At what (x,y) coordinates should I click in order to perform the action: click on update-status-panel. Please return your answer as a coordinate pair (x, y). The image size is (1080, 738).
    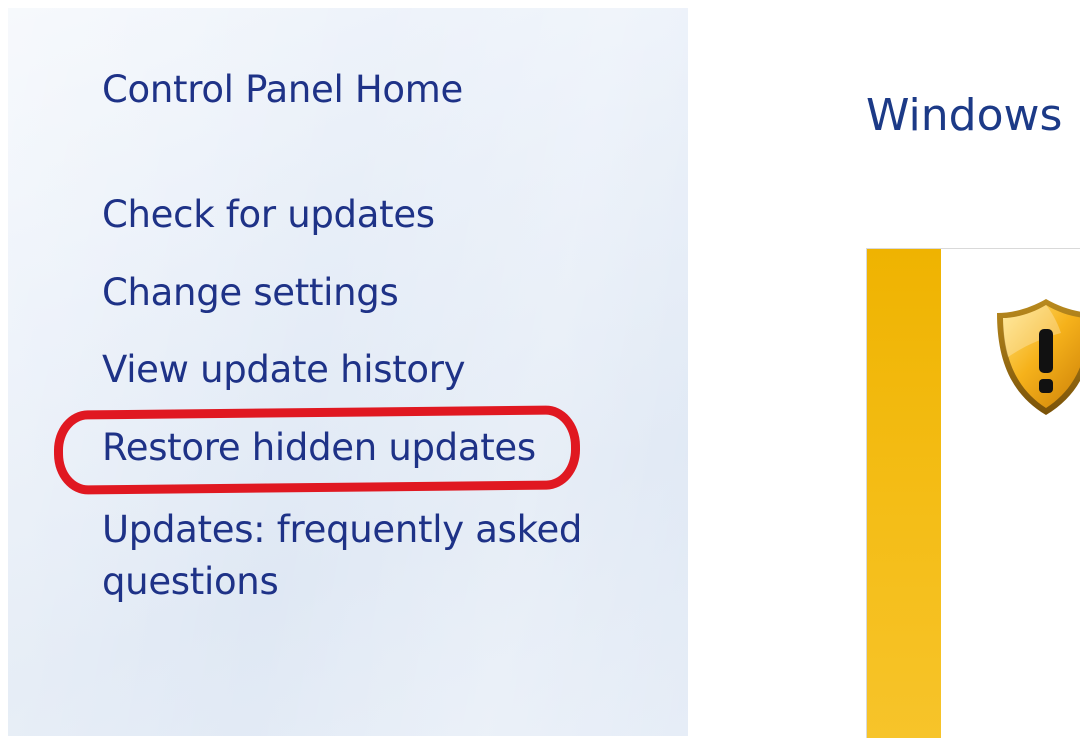
    Looking at the image, I should click on (973, 493).